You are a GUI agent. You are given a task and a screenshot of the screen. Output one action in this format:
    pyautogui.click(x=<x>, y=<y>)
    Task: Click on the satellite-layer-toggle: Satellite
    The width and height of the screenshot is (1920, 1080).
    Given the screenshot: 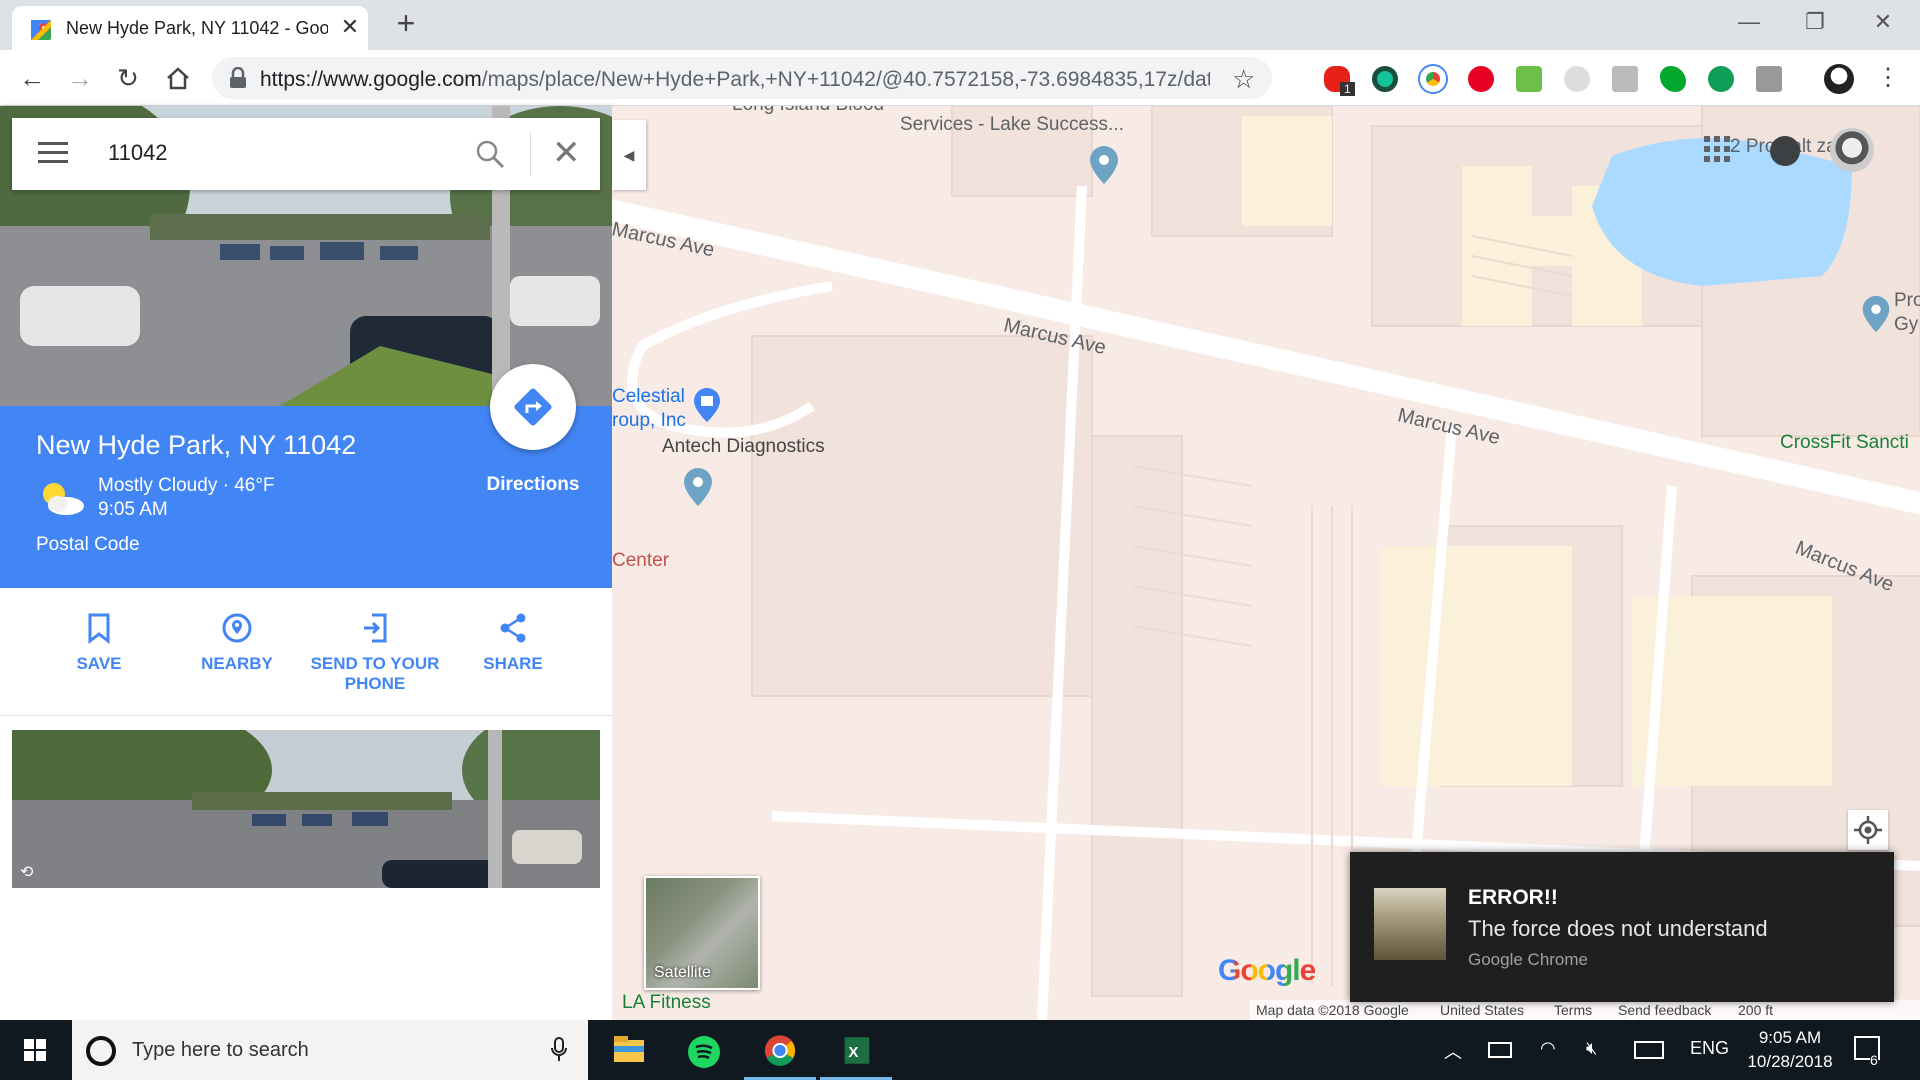 What is the action you would take?
    pyautogui.click(x=702, y=933)
    